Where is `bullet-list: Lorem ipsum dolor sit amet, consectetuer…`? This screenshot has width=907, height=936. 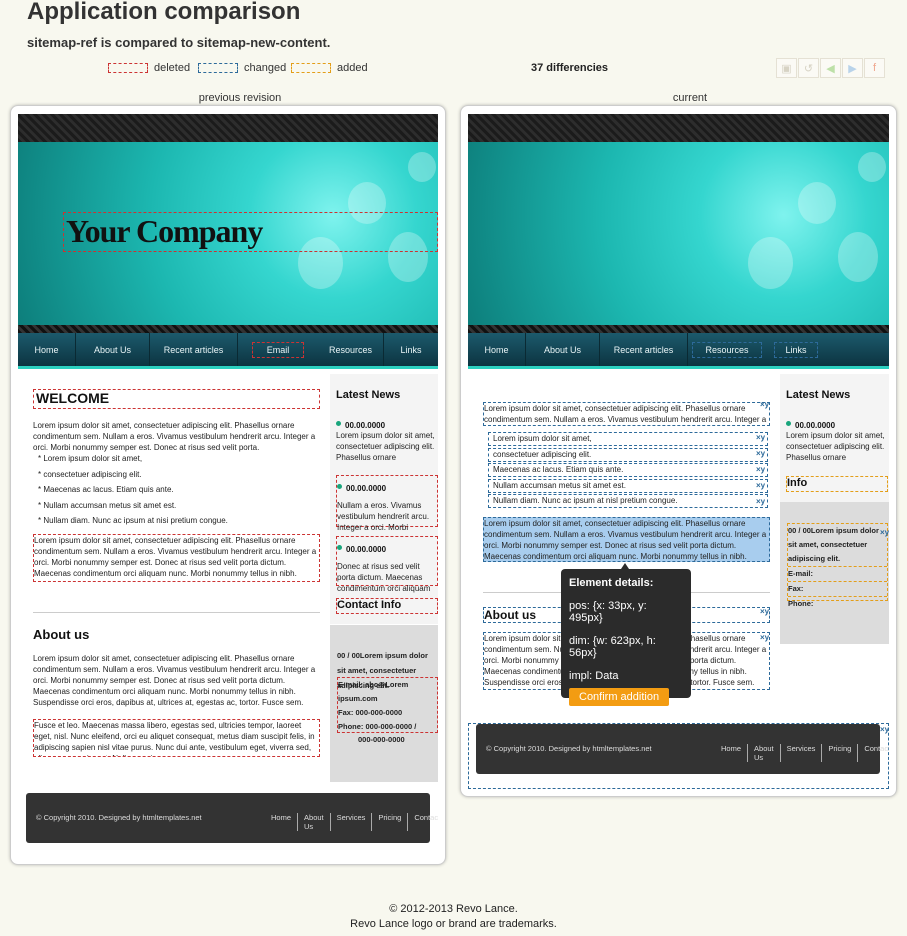
bullet-list: Lorem ipsum dolor sit amet, consectetuer… is located at coordinates (628, 470).